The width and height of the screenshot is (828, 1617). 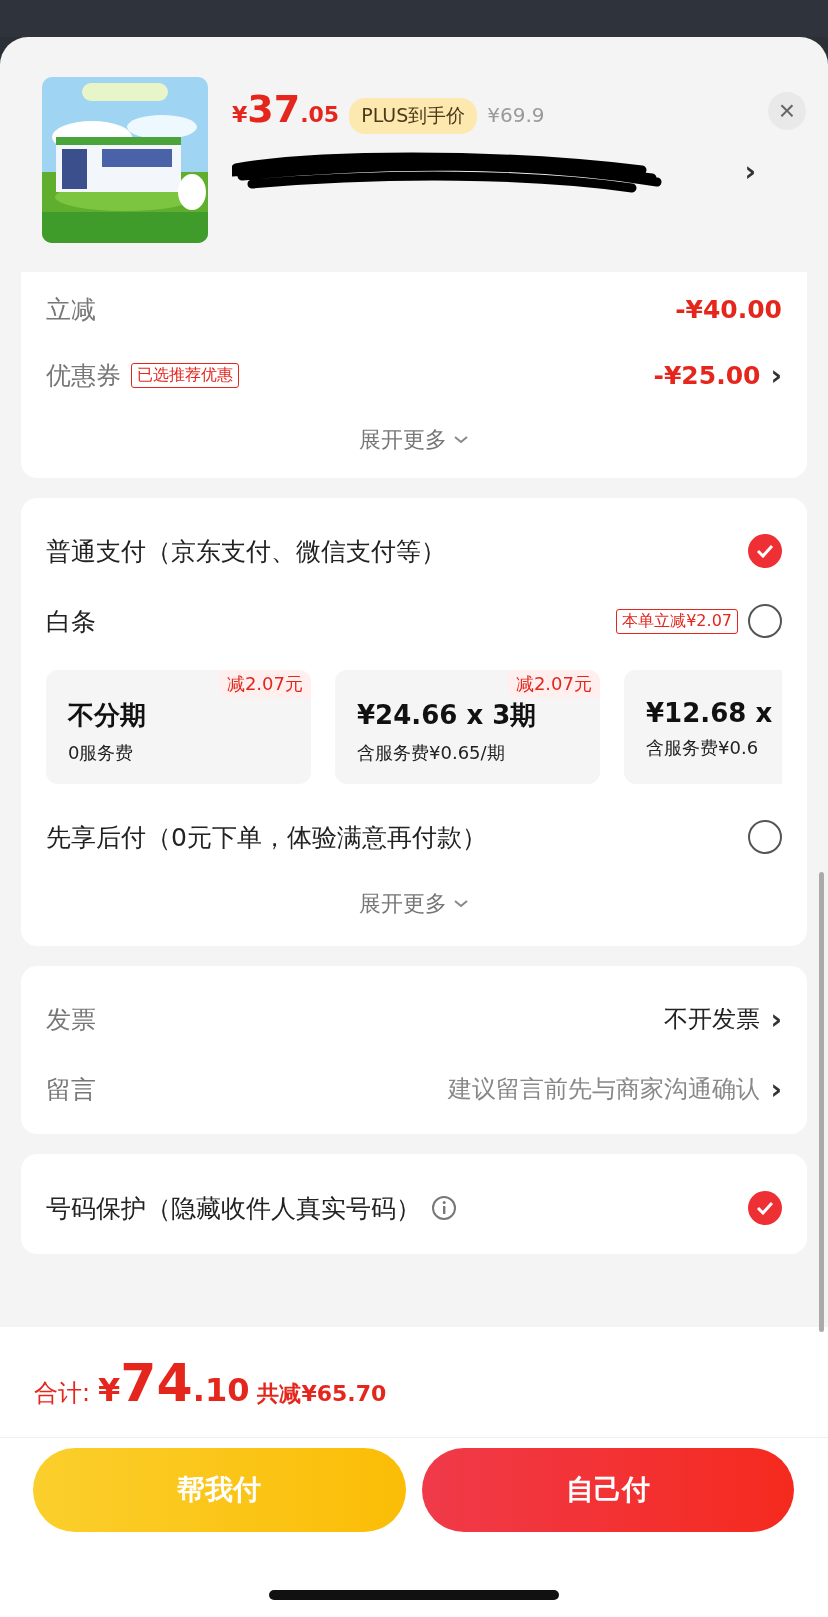 I want to click on discount-amount: -¥25.00, so click(x=707, y=375).